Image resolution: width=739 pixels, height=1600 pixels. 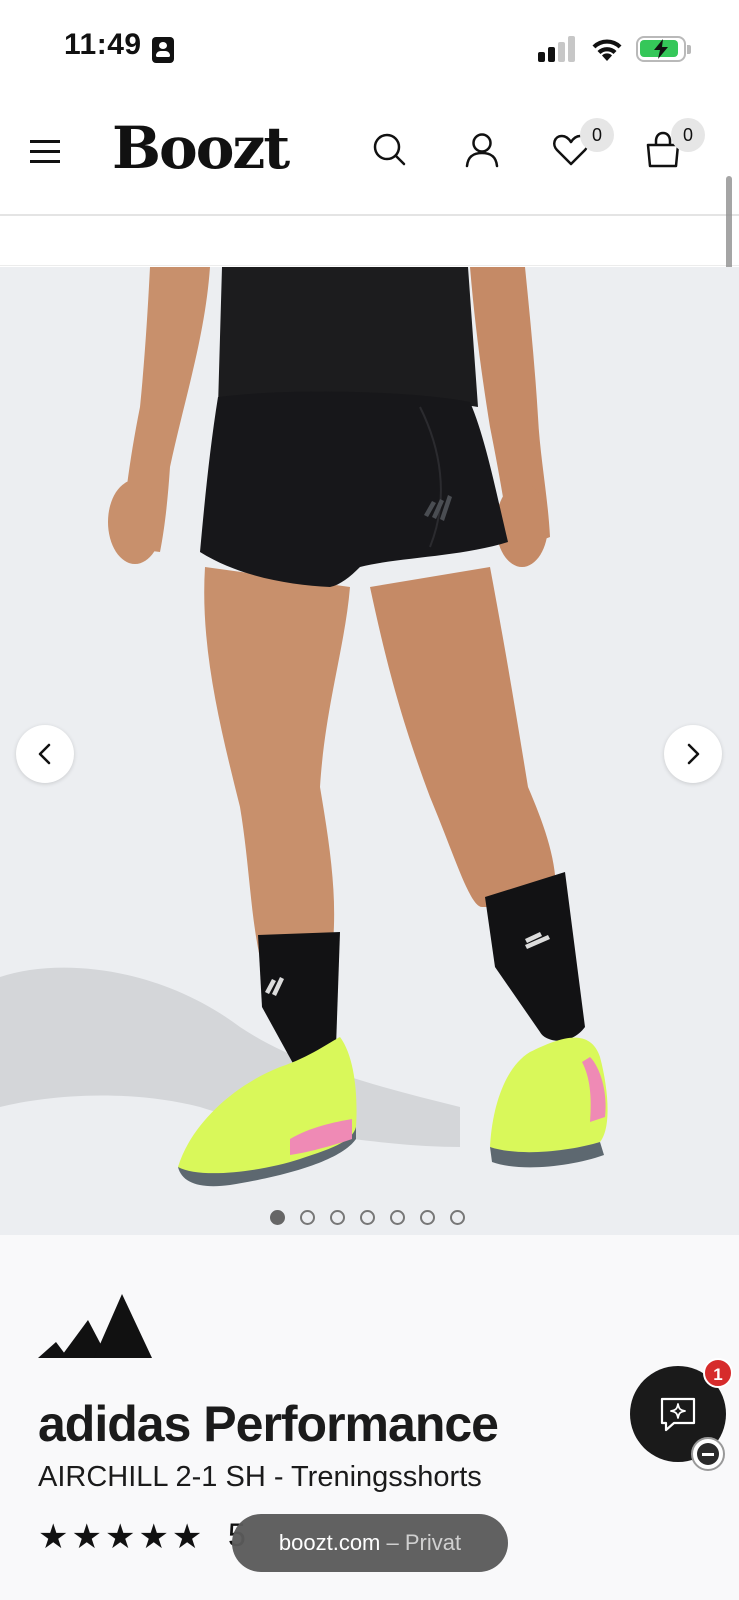 What do you see at coordinates (688, 135) in the screenshot?
I see `cart-count-badge: 0` at bounding box center [688, 135].